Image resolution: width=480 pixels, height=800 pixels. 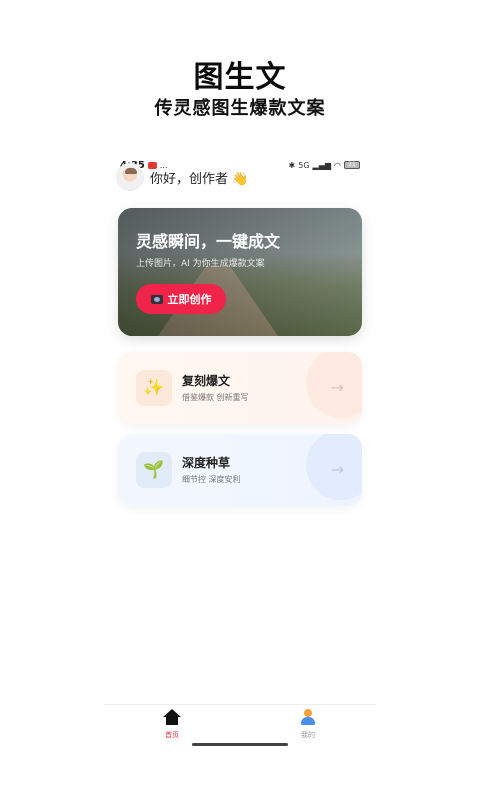 What do you see at coordinates (304, 165) in the screenshot?
I see `network-label: 5G` at bounding box center [304, 165].